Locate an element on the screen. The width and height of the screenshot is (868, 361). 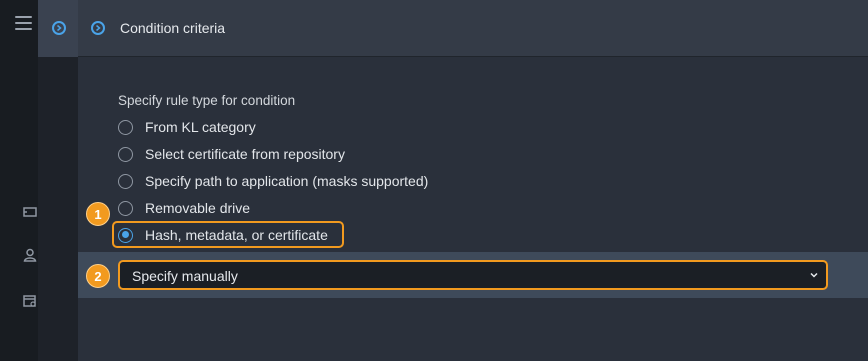
menu-icon is located at coordinates (23, 23).